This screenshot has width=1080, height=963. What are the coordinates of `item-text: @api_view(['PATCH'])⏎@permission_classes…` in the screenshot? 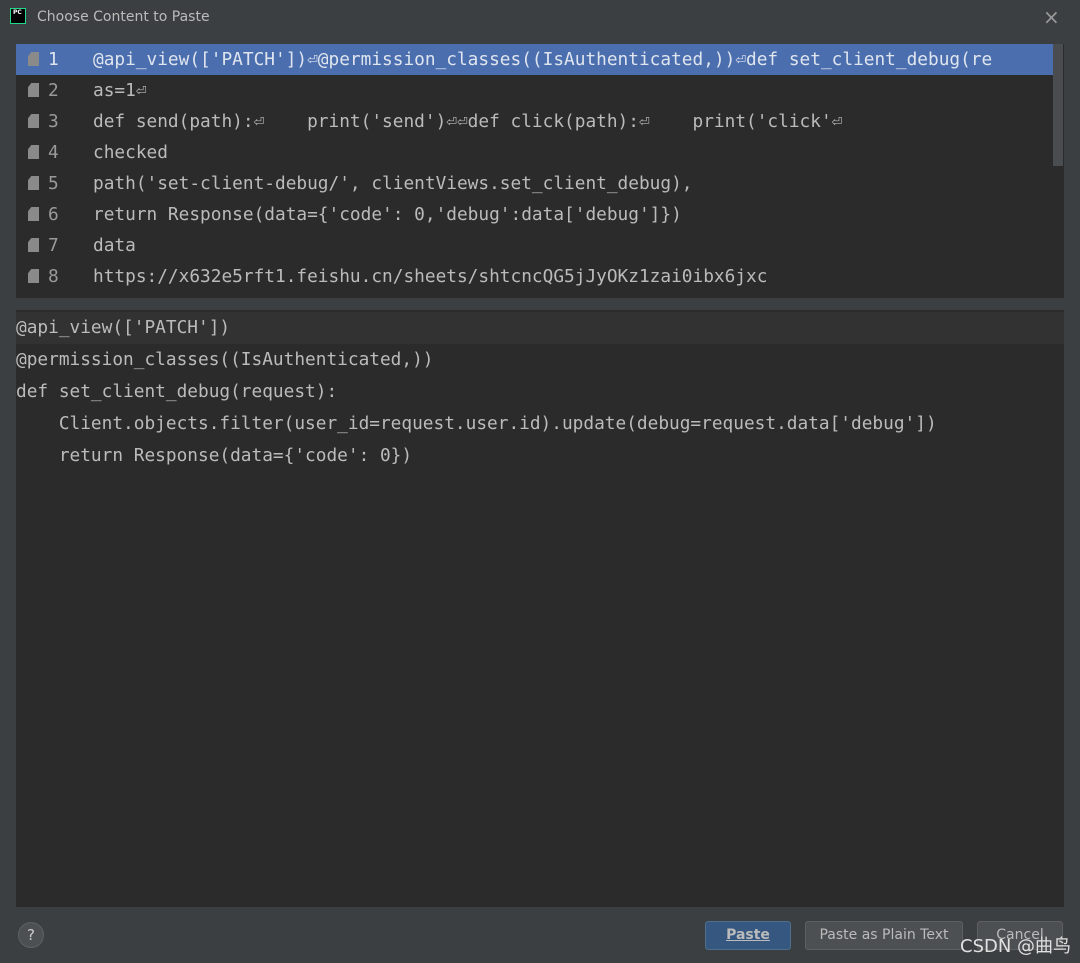 It's located at (543, 59).